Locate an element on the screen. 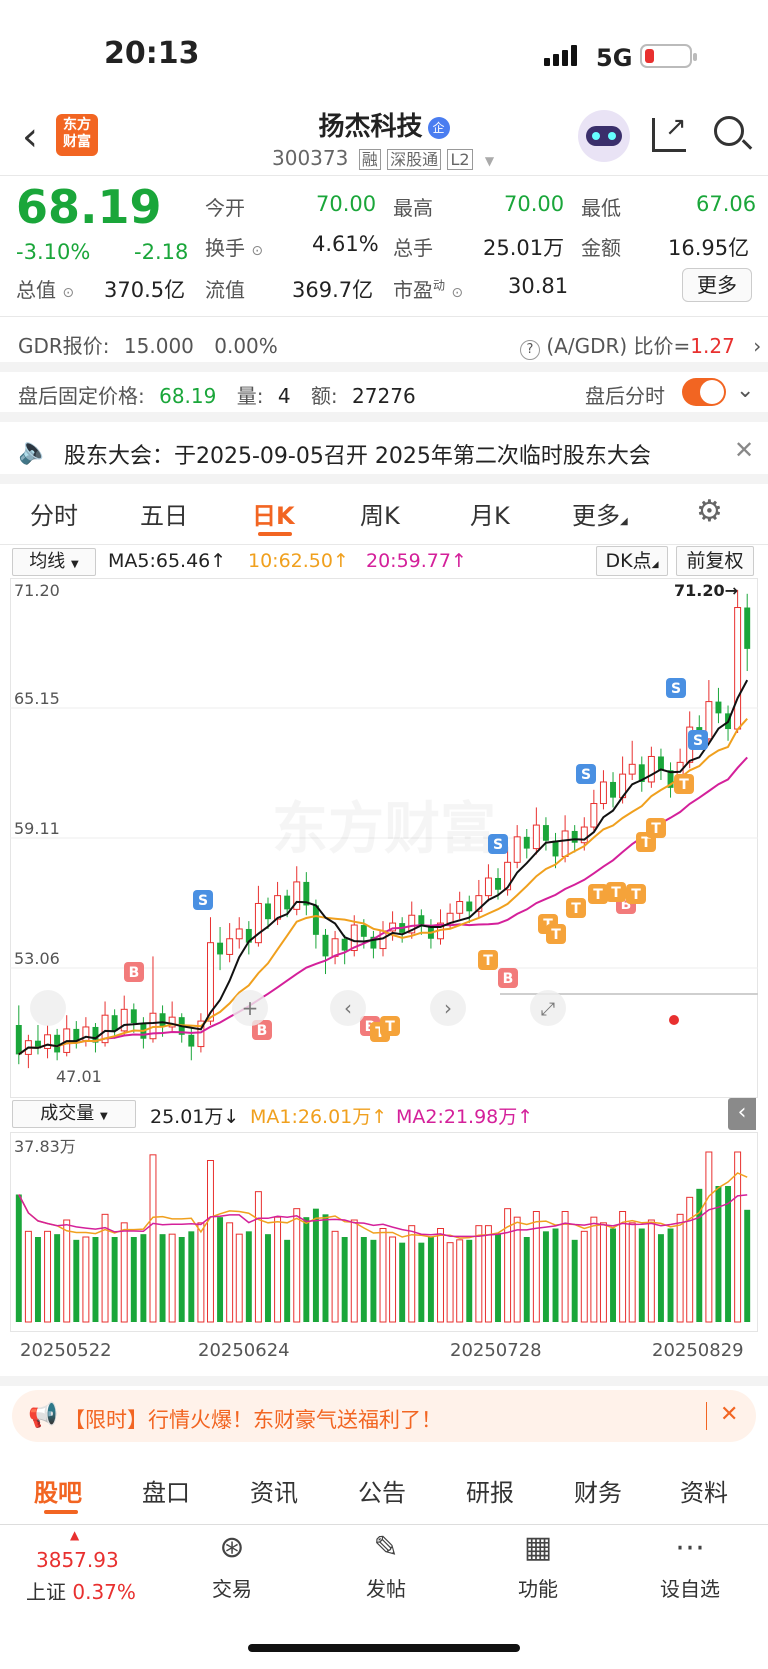 The width and height of the screenshot is (768, 1669). share-icon: ↗ is located at coordinates (669, 133).